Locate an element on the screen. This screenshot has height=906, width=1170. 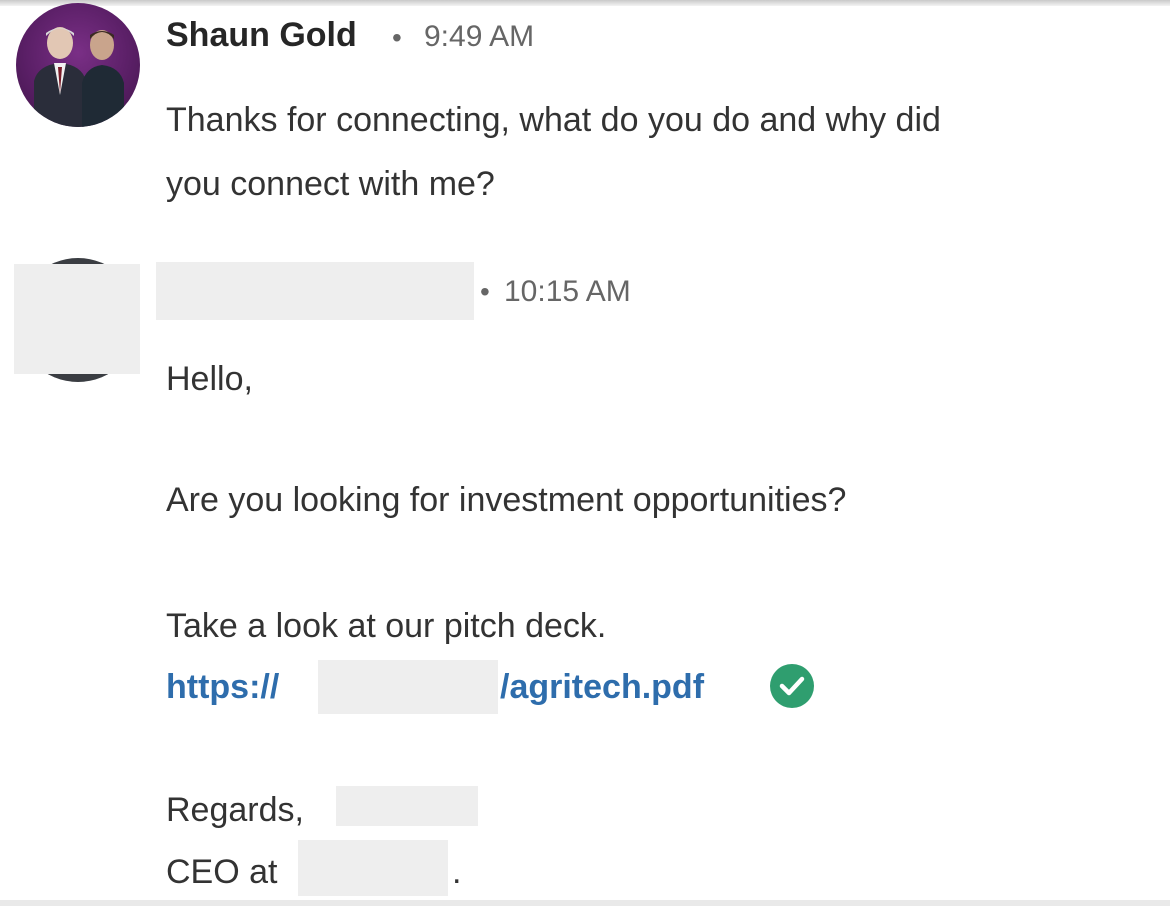
bottom-border is located at coordinates (585, 903).